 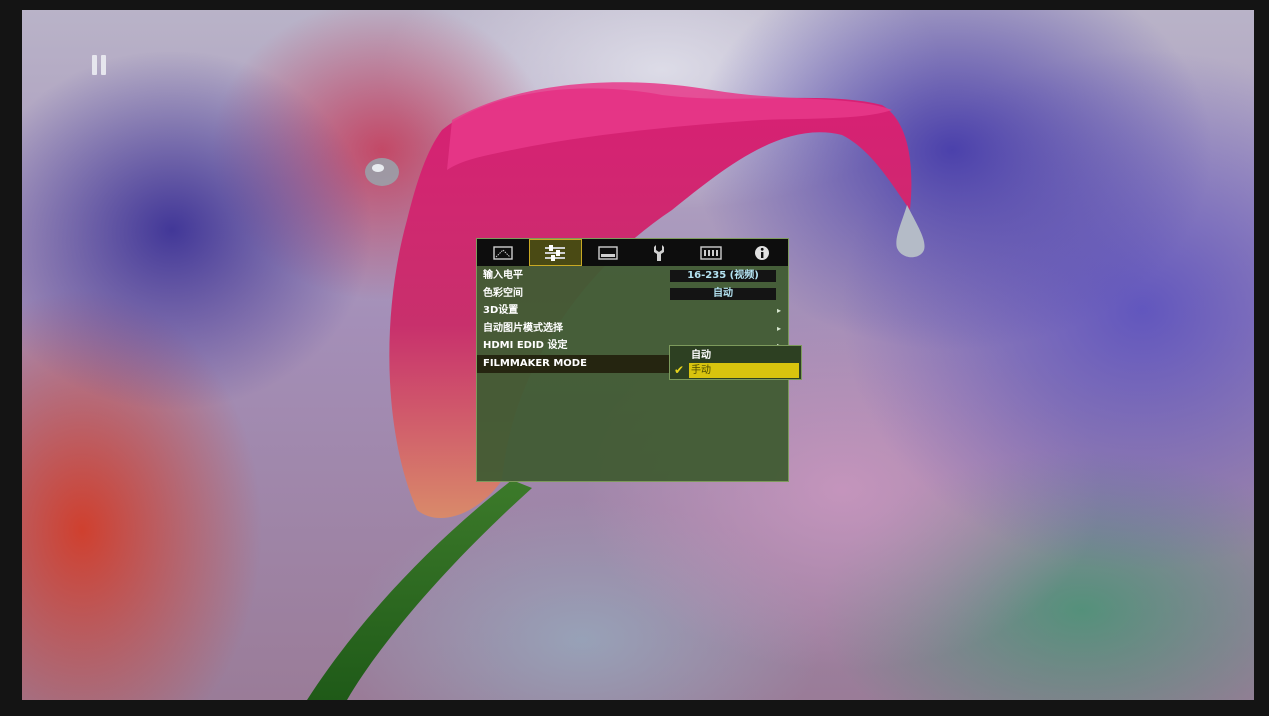 What do you see at coordinates (723, 276) in the screenshot?
I see `menu-item-value: 16-235 (视频)` at bounding box center [723, 276].